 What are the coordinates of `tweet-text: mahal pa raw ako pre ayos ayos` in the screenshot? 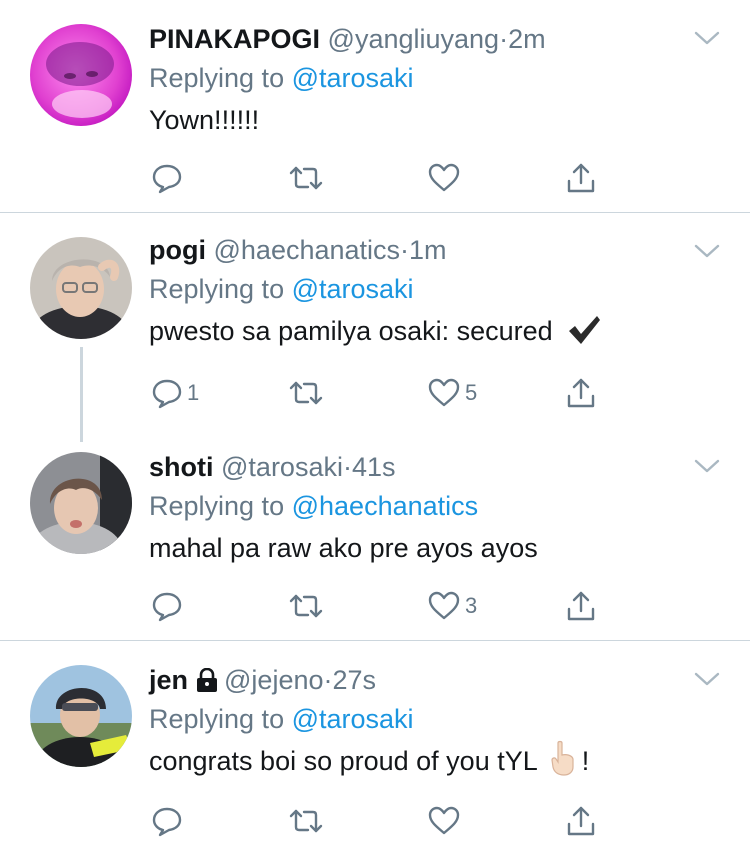 It's located at (439, 548).